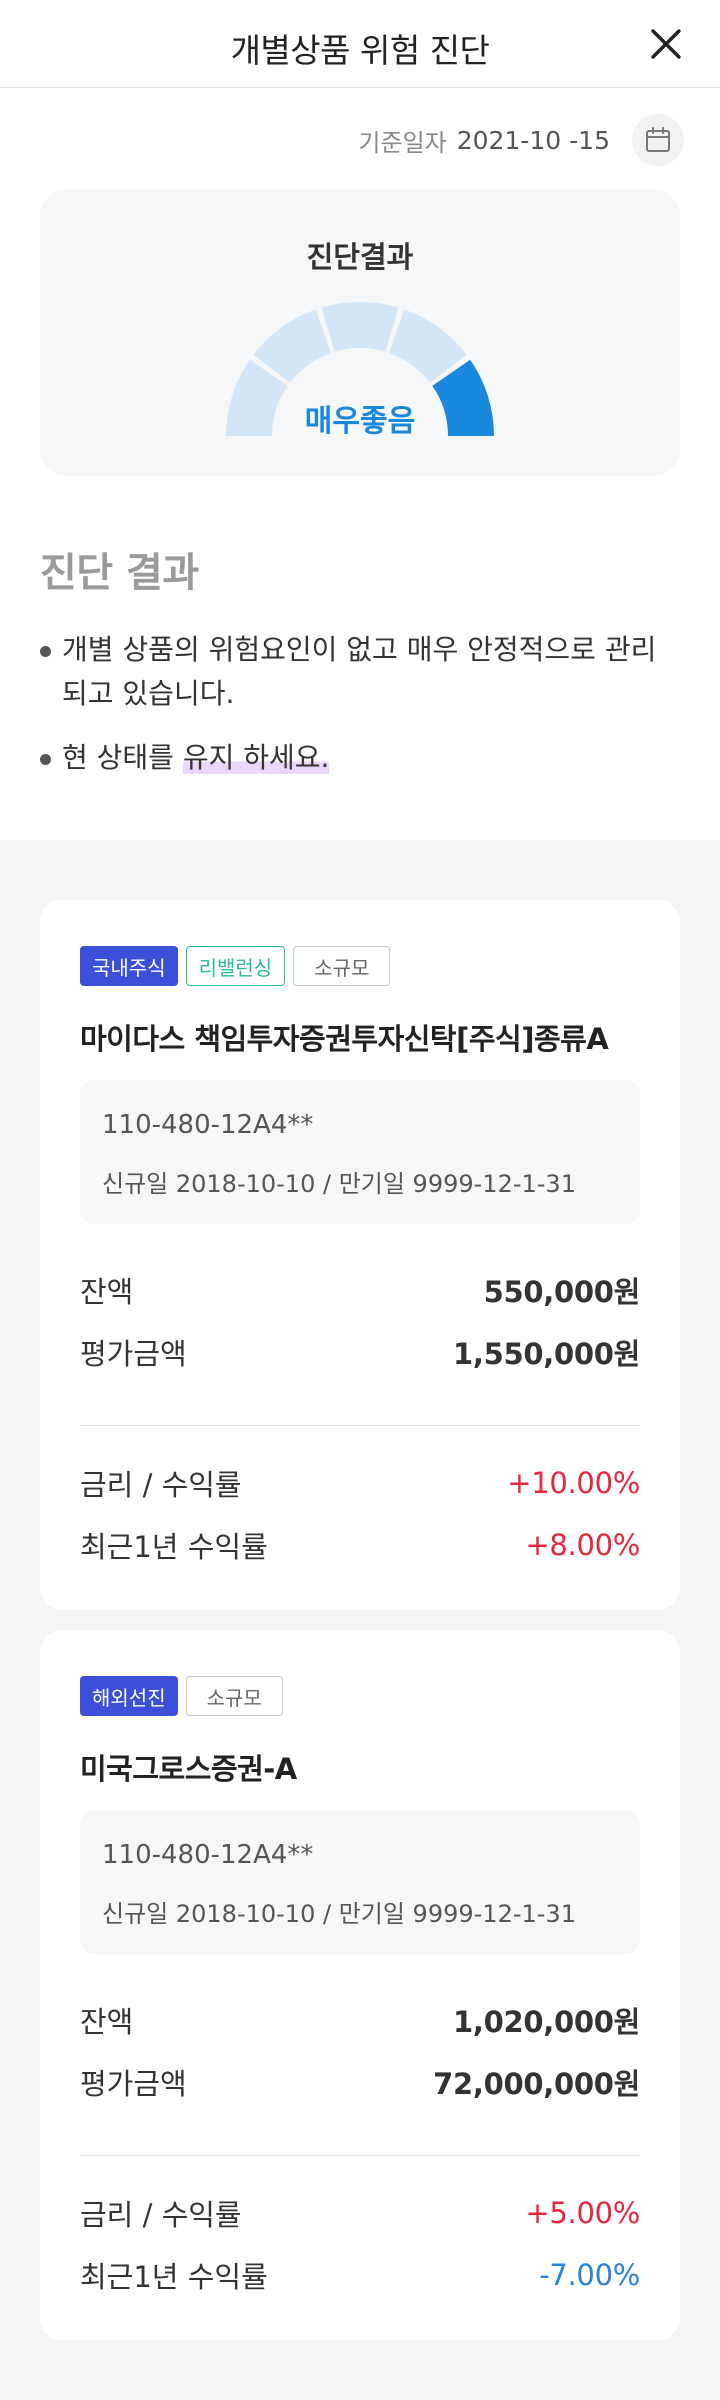  I want to click on base-date-value: 2021-10 -15, so click(533, 140).